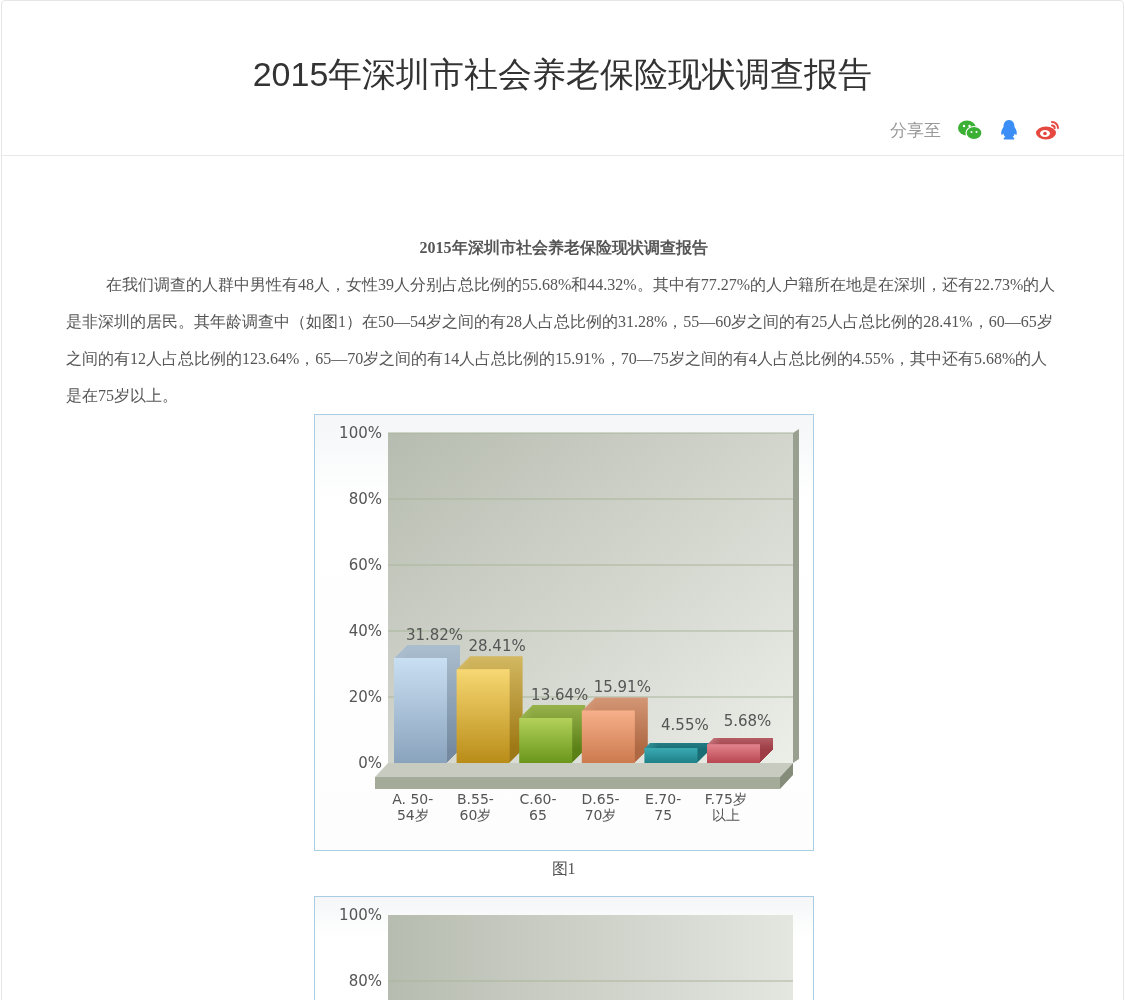 This screenshot has height=1000, width=1125. I want to click on category-label: F.75岁以上, so click(725, 807).